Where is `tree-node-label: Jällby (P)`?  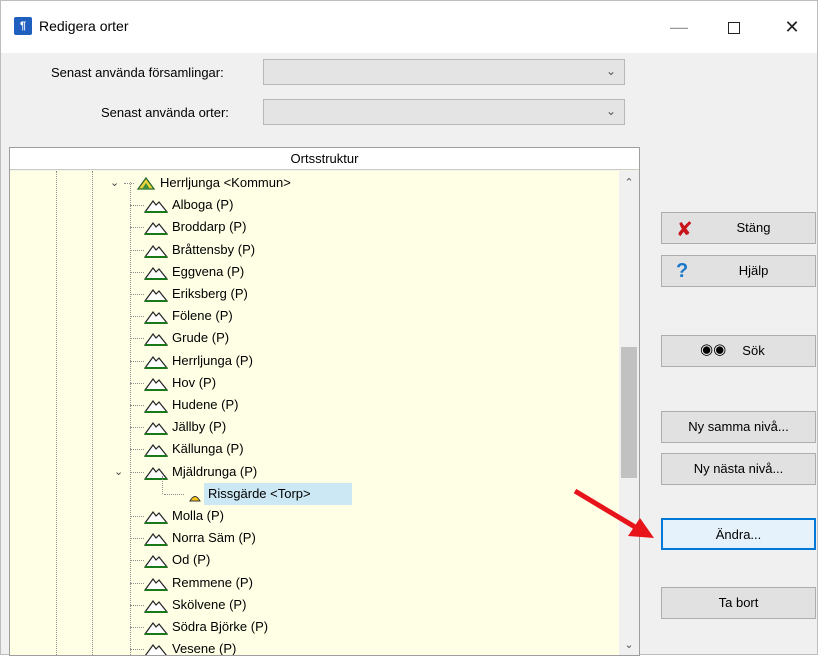 tree-node-label: Jällby (P) is located at coordinates (199, 427).